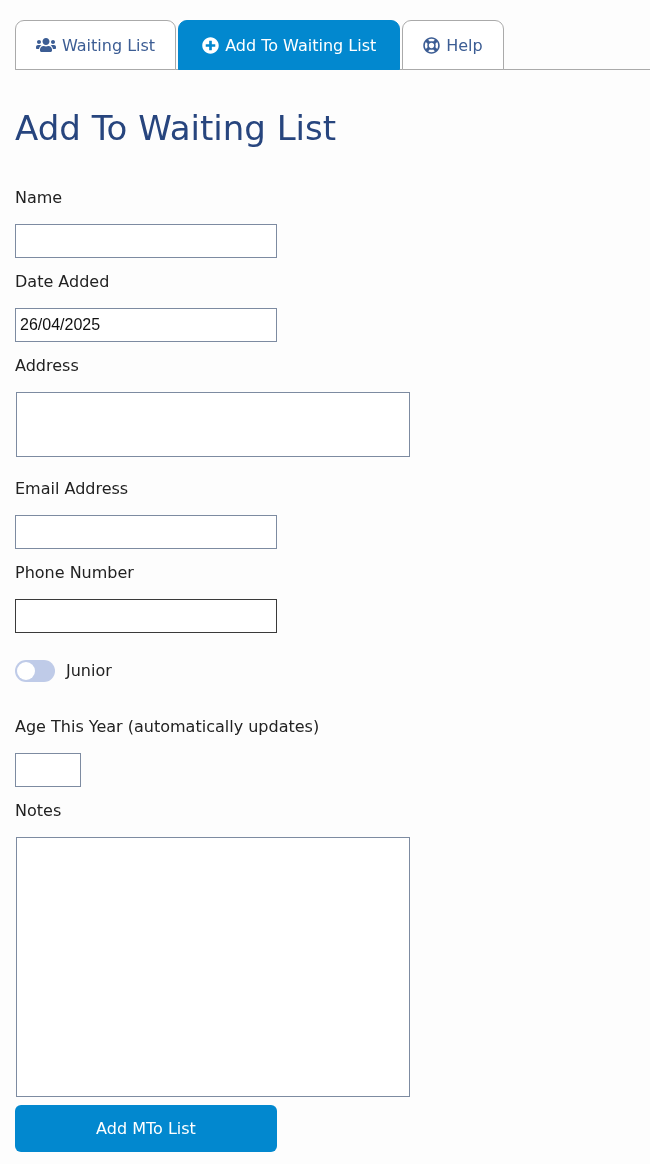 This screenshot has width=650, height=1164. Describe the element at coordinates (48, 770) in the screenshot. I see `number-field` at that location.